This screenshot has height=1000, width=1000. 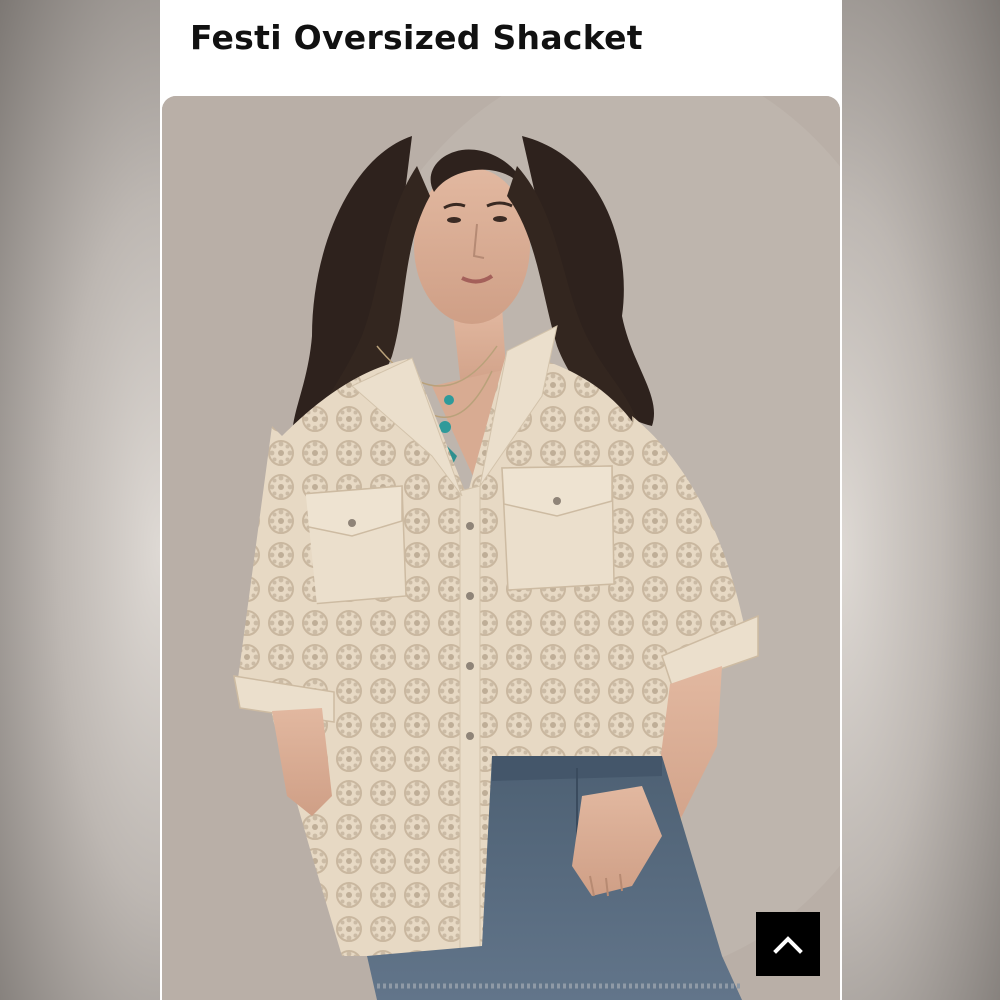 I want to click on product-title: Festi Oversized Shacket, so click(x=416, y=37).